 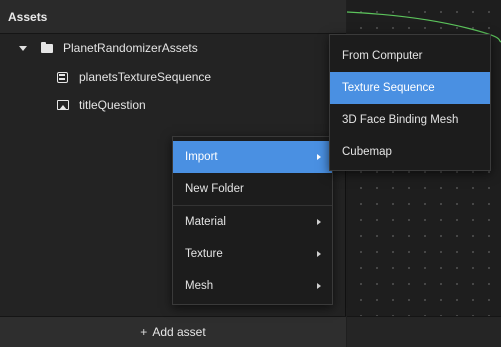 What do you see at coordinates (252, 286) in the screenshot?
I see `menu-item-mesh: Mesh` at bounding box center [252, 286].